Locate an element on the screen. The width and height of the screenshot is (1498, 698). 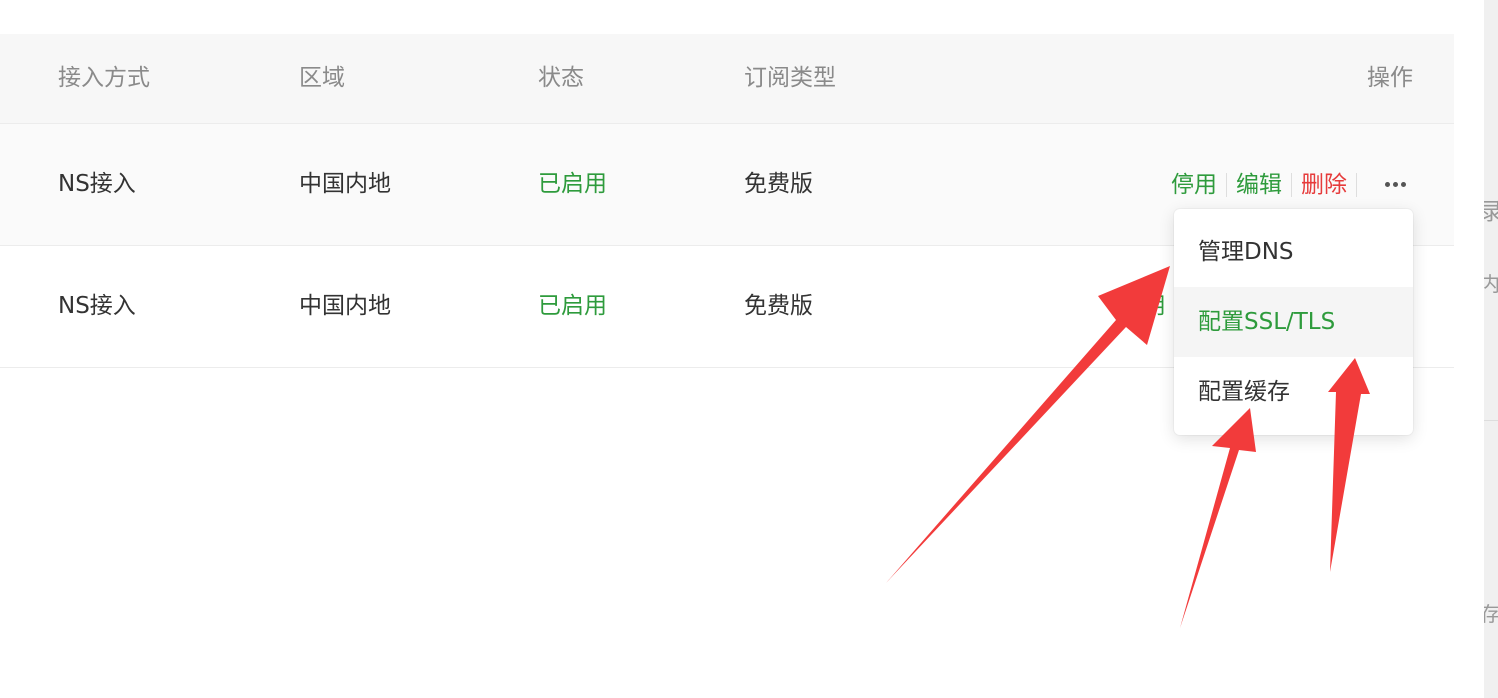
edit-link: 编辑 is located at coordinates (1259, 185).